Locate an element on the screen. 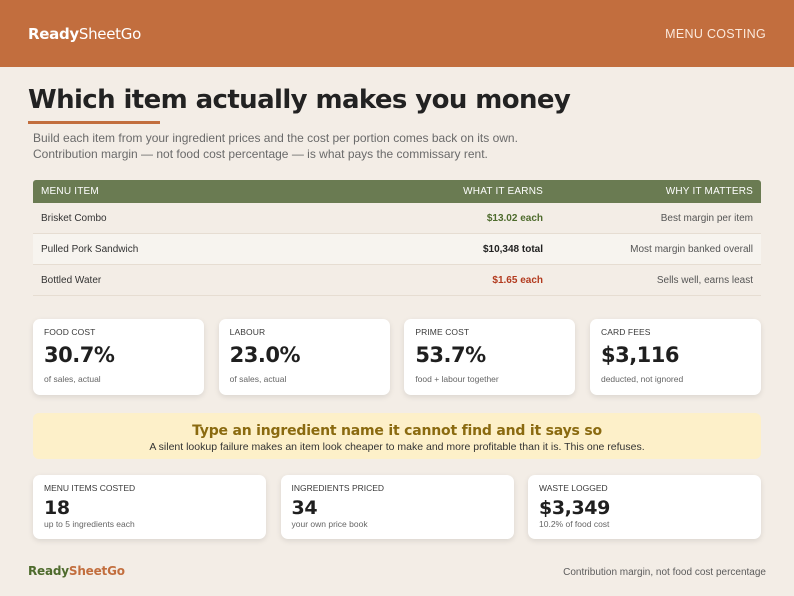  stat-card-waste: WASTE LOGGED $3,349 10.2% of food cost is located at coordinates (644, 507).